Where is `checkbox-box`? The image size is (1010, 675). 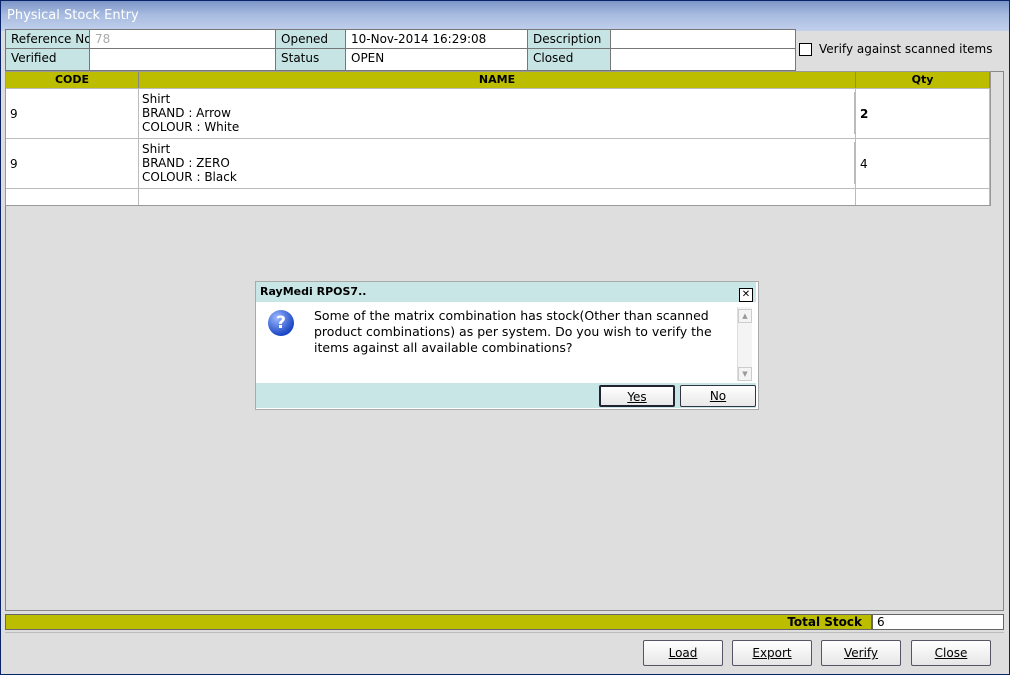 checkbox-box is located at coordinates (805, 49).